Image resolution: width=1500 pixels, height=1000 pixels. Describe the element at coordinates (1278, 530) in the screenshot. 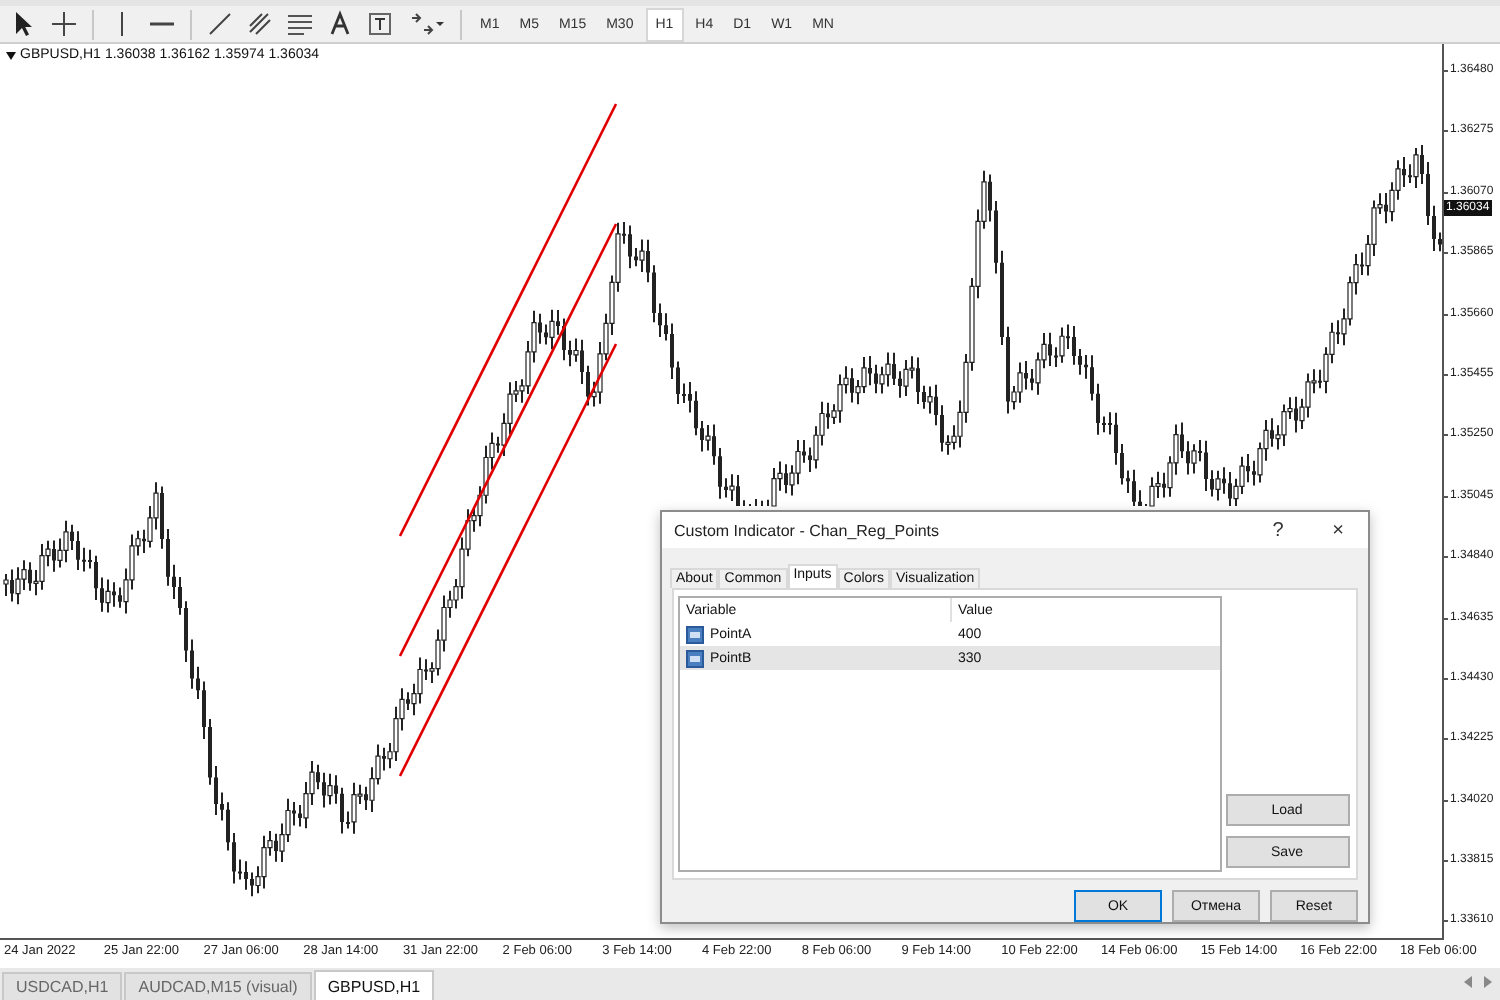

I see `help-button: ?` at that location.